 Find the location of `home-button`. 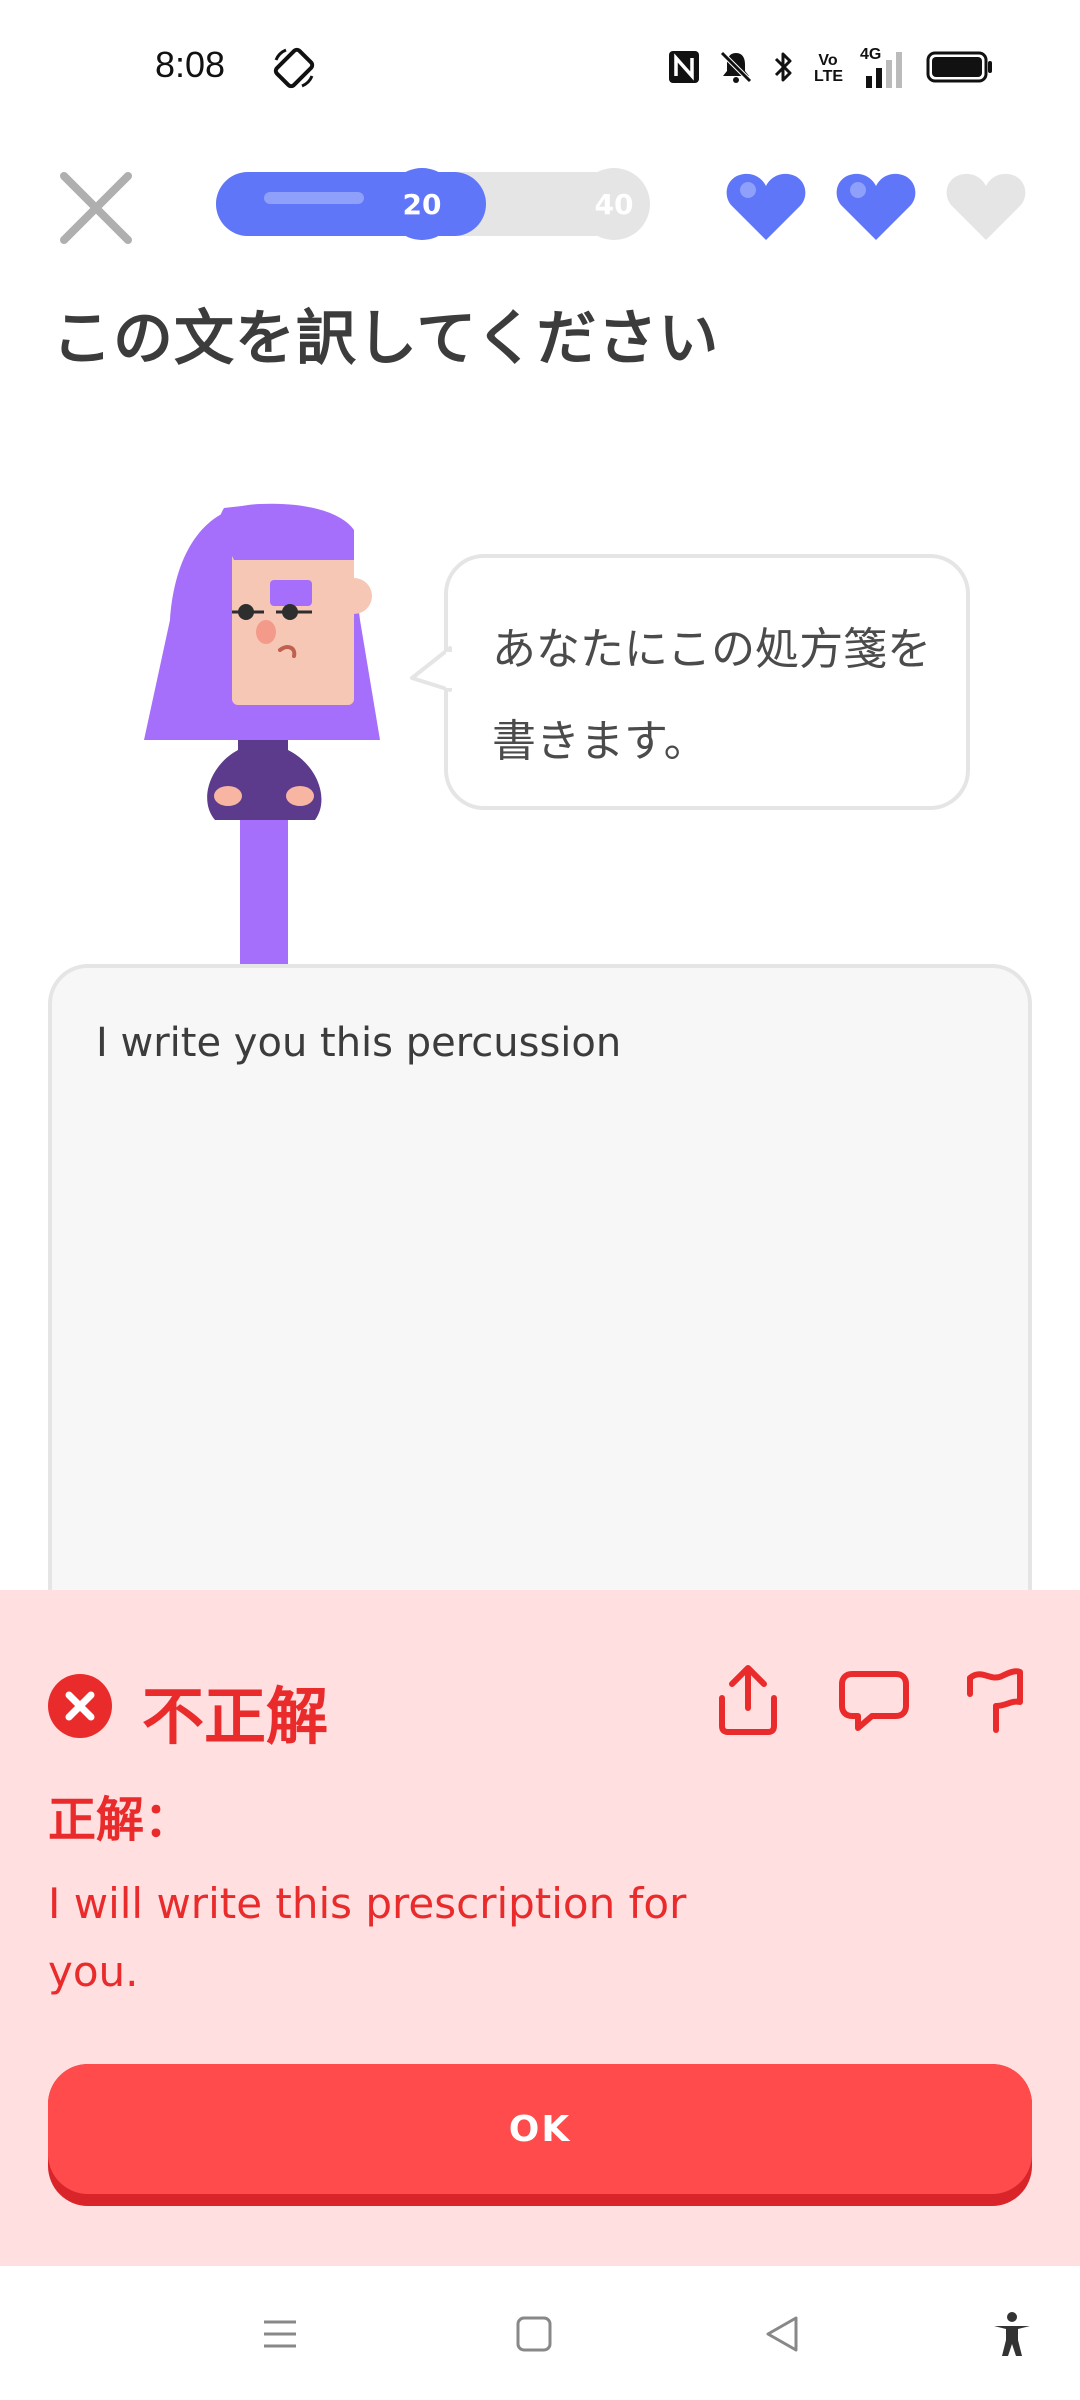

home-button is located at coordinates (534, 2334).